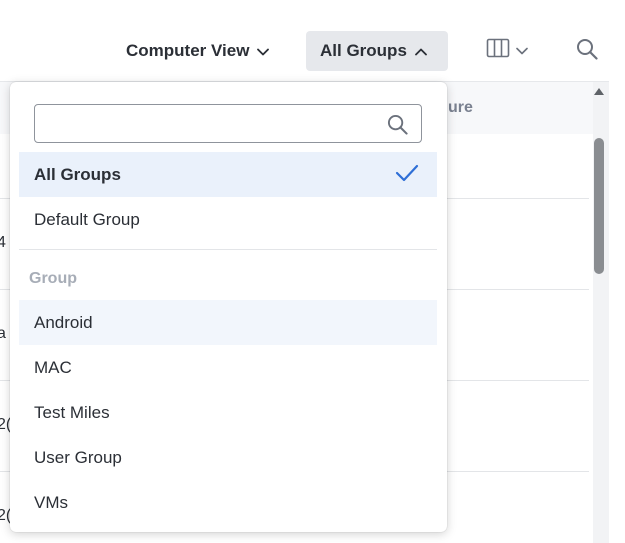 This screenshot has width=625, height=543. What do you see at coordinates (363, 50) in the screenshot?
I see `groups-filter-label: All Groups` at bounding box center [363, 50].